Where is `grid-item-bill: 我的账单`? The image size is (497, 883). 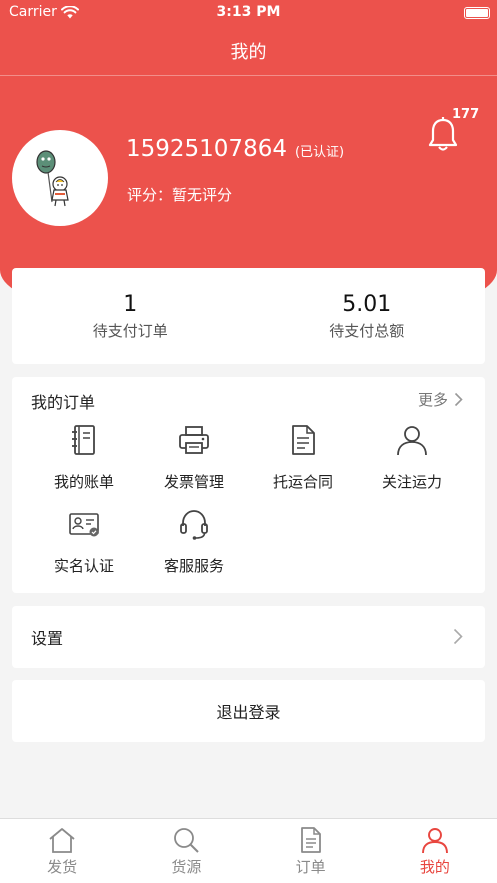
grid-item-bill: 我的账单 is located at coordinates (84, 457).